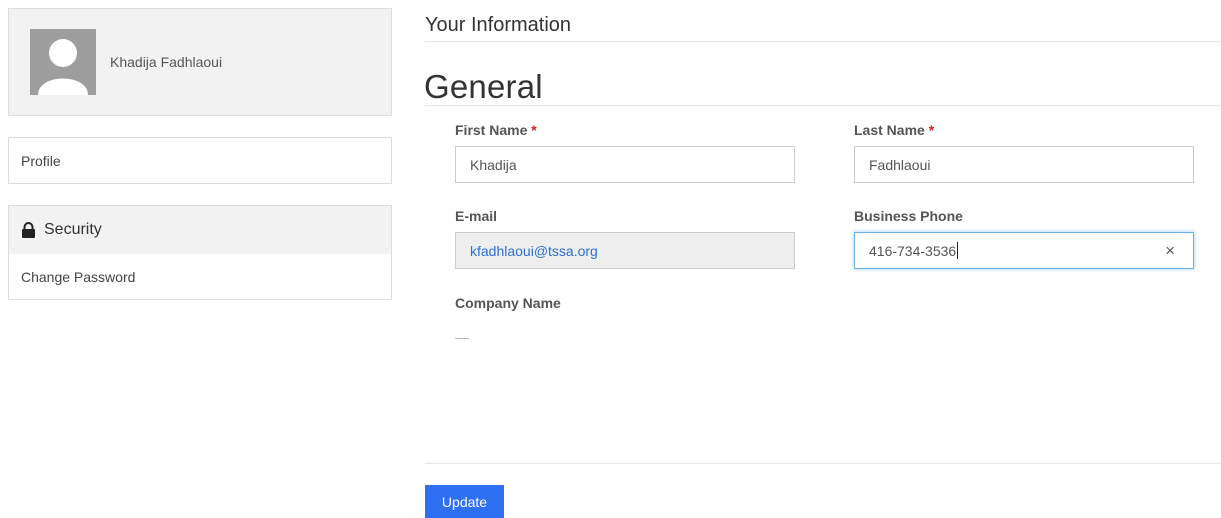 Image resolution: width=1221 pixels, height=518 pixels. I want to click on sidebar-item-change-password: Change Password, so click(200, 276).